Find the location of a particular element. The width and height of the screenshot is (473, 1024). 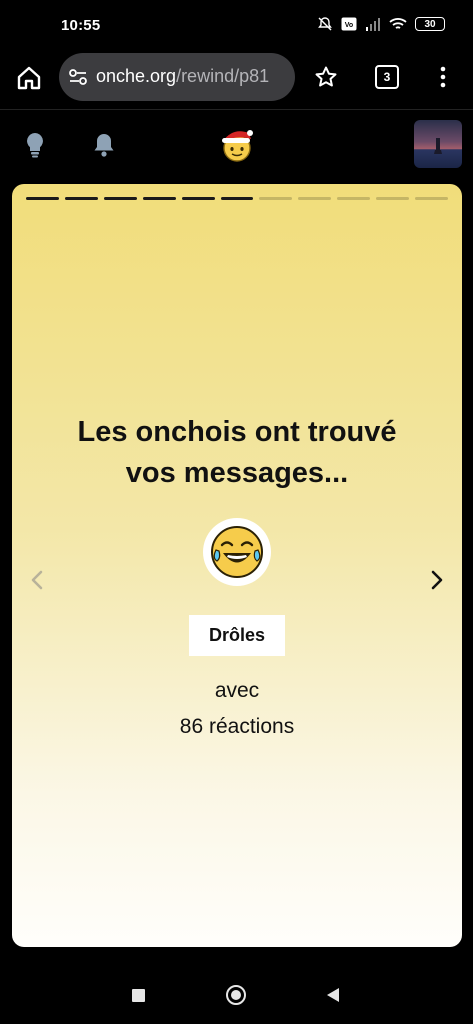

overflow-menu-icon is located at coordinates (443, 77).